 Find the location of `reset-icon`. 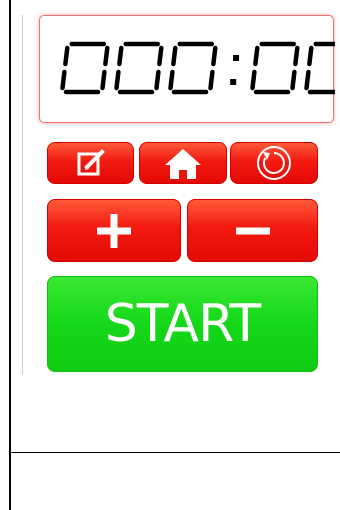

reset-icon is located at coordinates (274, 163).